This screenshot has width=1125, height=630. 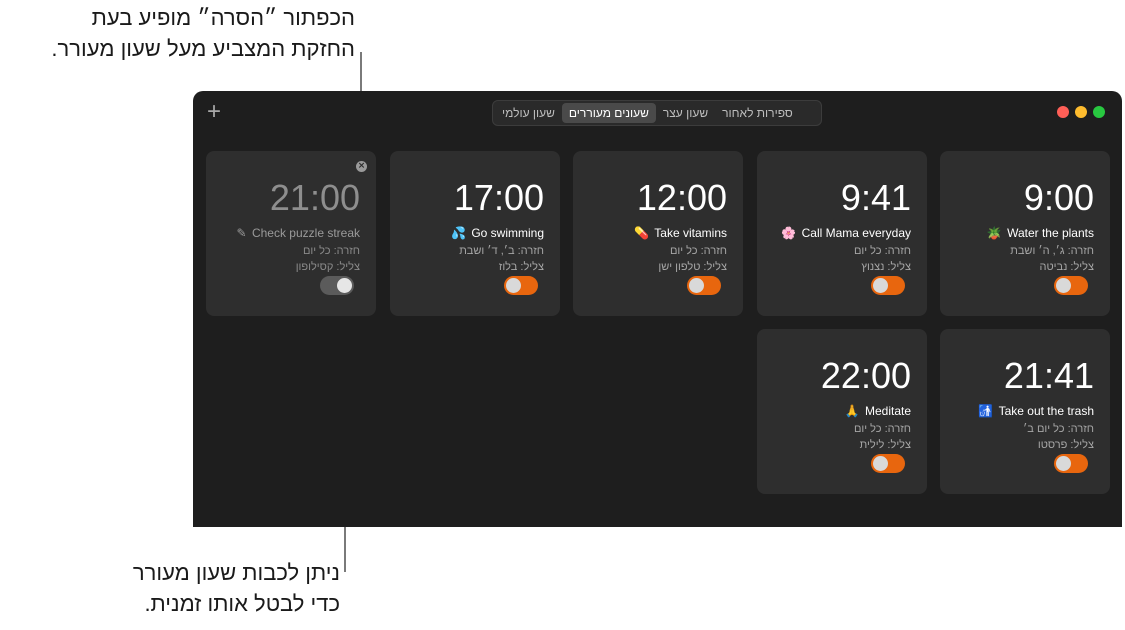 What do you see at coordinates (789, 233) in the screenshot?
I see `flower-icon: 🌸` at bounding box center [789, 233].